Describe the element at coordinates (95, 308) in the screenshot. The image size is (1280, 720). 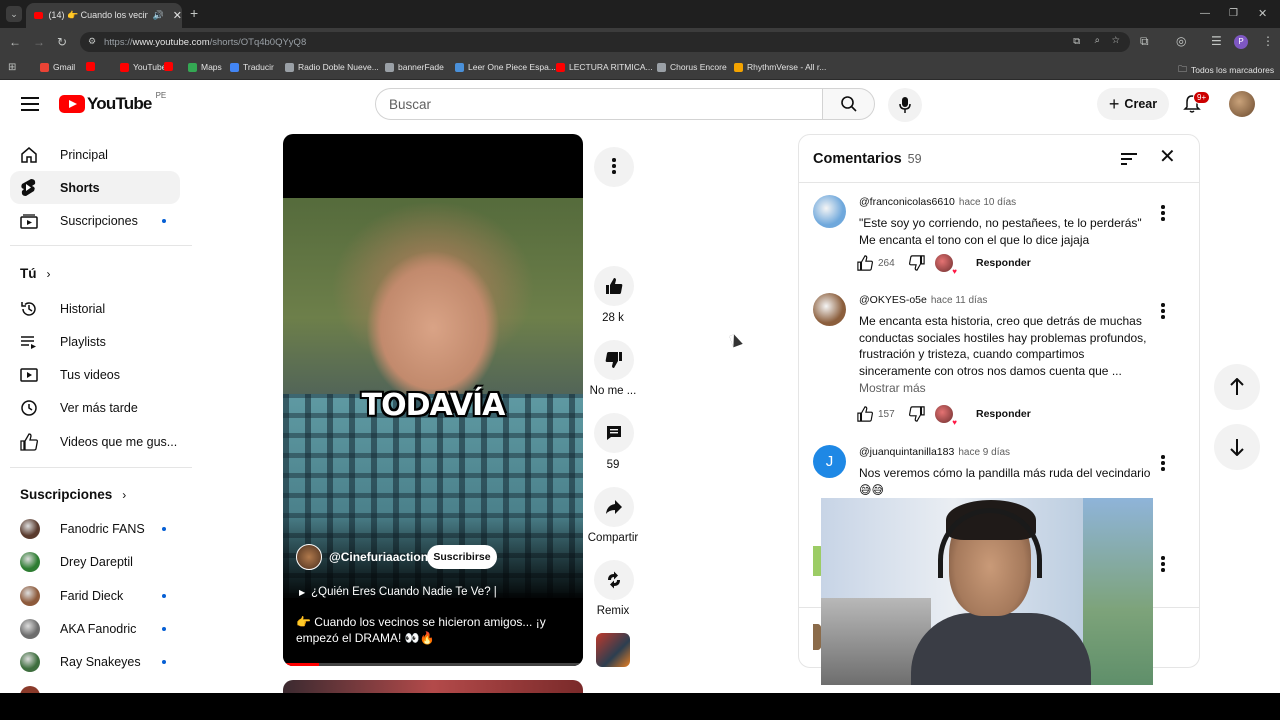
I see `sidebar-item-historial: Historial` at that location.